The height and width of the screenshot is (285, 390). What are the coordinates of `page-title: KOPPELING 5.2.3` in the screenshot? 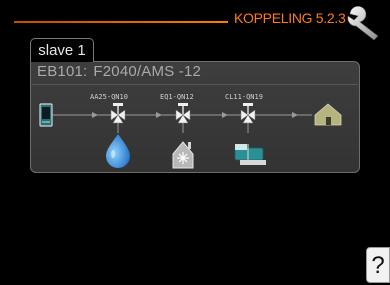 It's located at (290, 18).